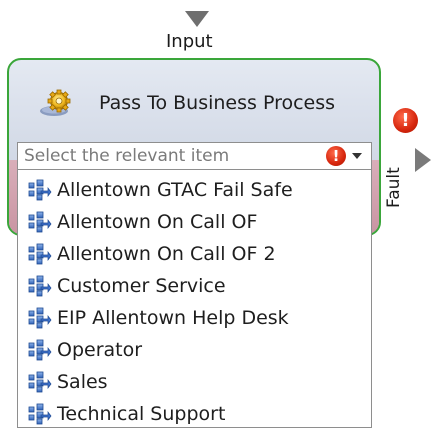 The height and width of the screenshot is (430, 435). Describe the element at coordinates (173, 318) in the screenshot. I see `list-item-label: EIP Allentown Help Desk` at that location.